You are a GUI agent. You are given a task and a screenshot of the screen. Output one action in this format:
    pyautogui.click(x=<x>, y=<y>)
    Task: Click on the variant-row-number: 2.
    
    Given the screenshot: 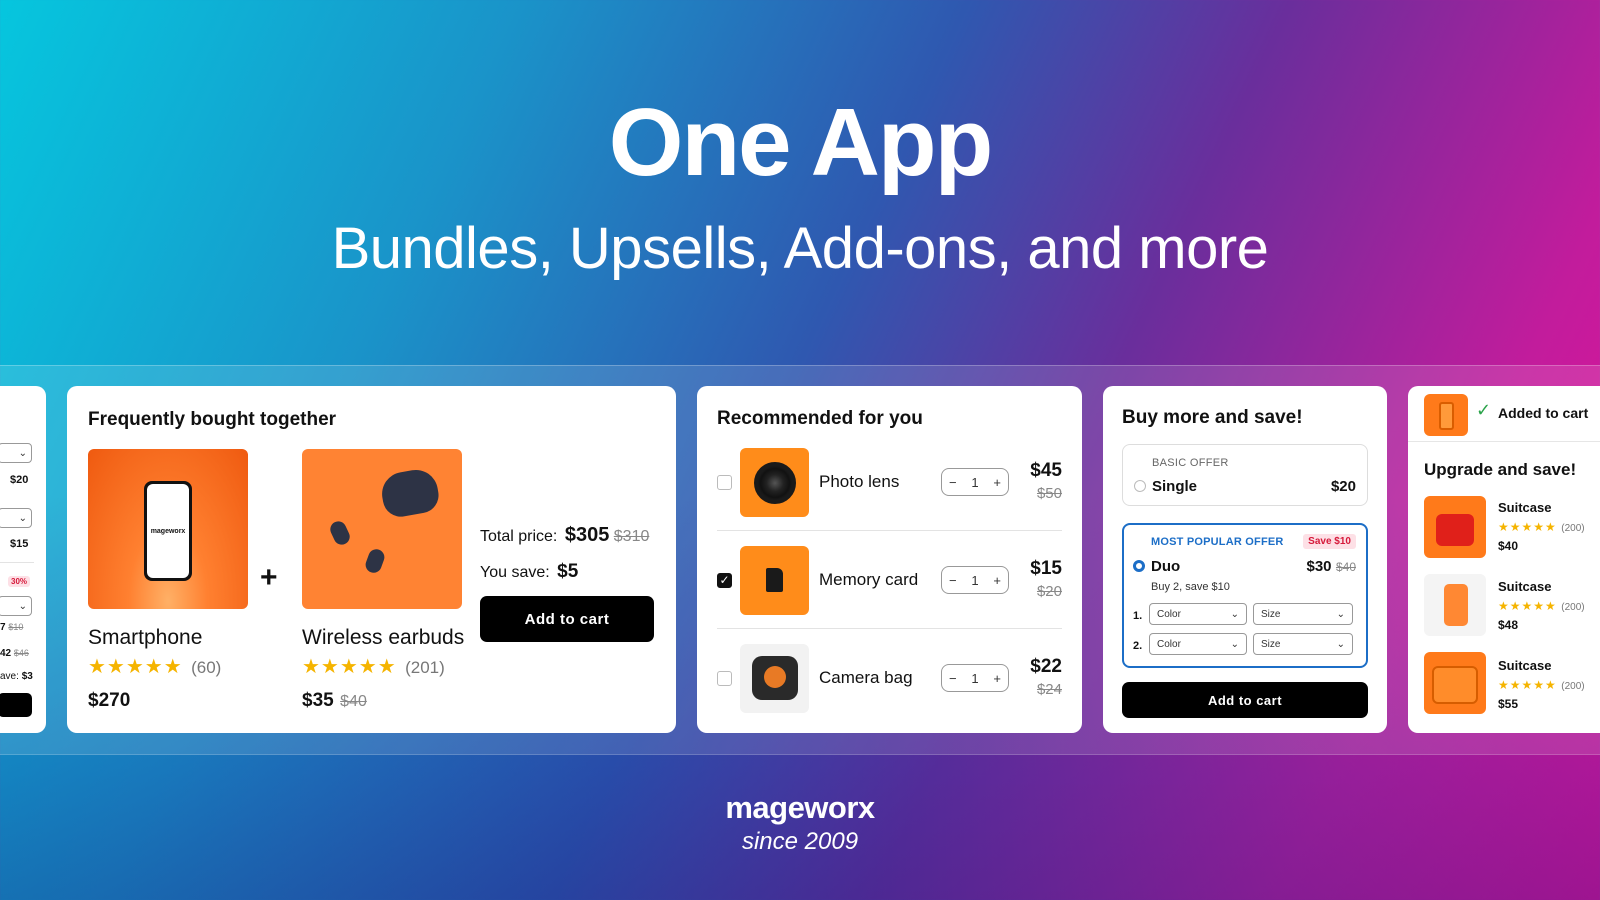 What is the action you would take?
    pyautogui.click(x=1138, y=646)
    